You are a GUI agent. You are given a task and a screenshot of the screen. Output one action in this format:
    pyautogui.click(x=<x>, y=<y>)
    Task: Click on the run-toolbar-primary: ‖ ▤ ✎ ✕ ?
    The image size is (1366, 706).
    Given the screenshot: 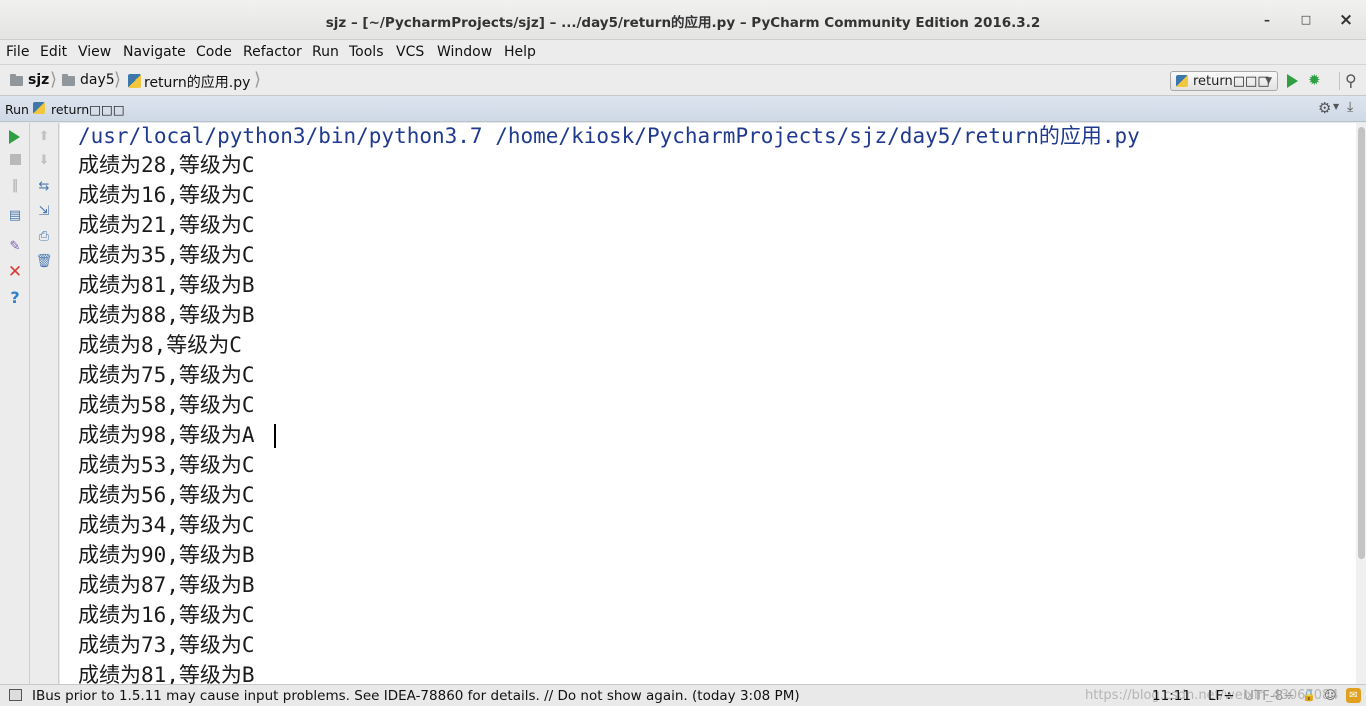 What is the action you would take?
    pyautogui.click(x=15, y=403)
    